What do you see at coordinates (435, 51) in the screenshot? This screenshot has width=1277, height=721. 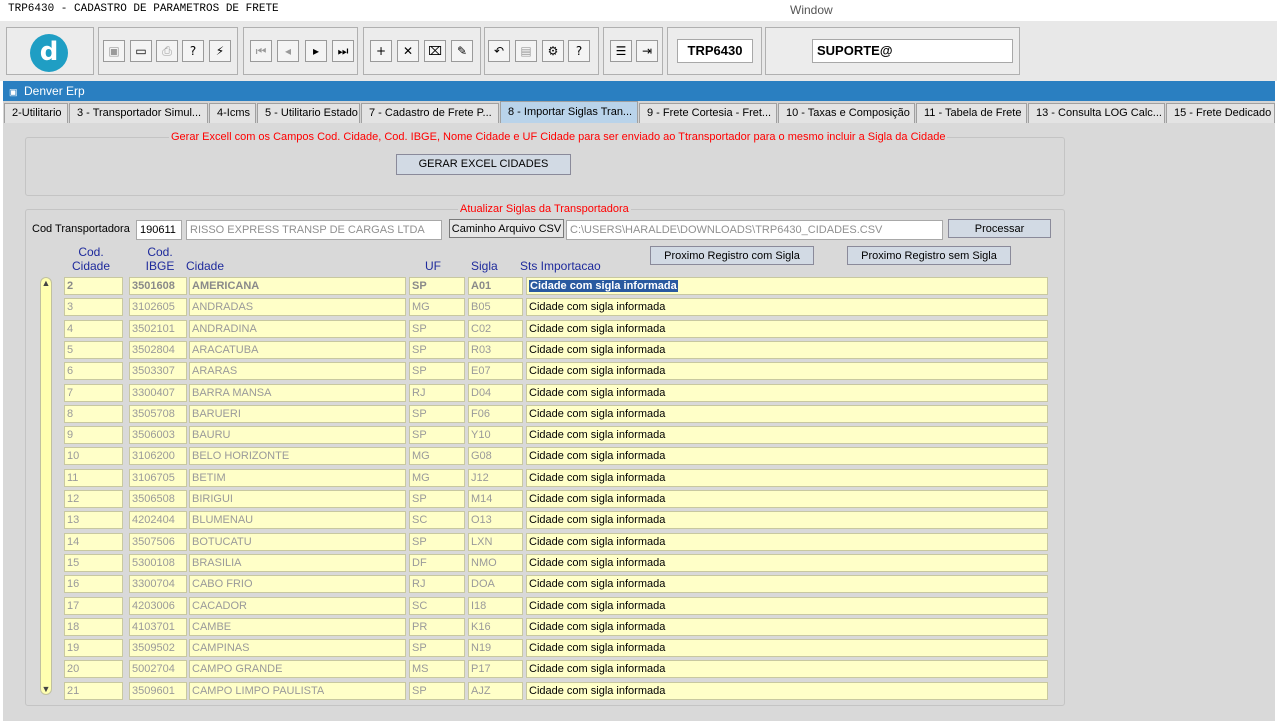 I see `clear-record-icon: ⌧` at bounding box center [435, 51].